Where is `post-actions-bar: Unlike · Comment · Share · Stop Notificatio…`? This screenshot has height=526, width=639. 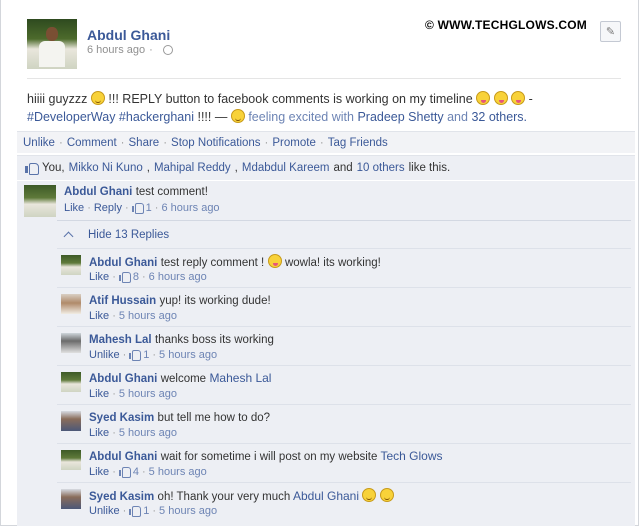
post-actions-bar: Unlike · Comment · Share · Stop Notificatio… is located at coordinates (326, 142).